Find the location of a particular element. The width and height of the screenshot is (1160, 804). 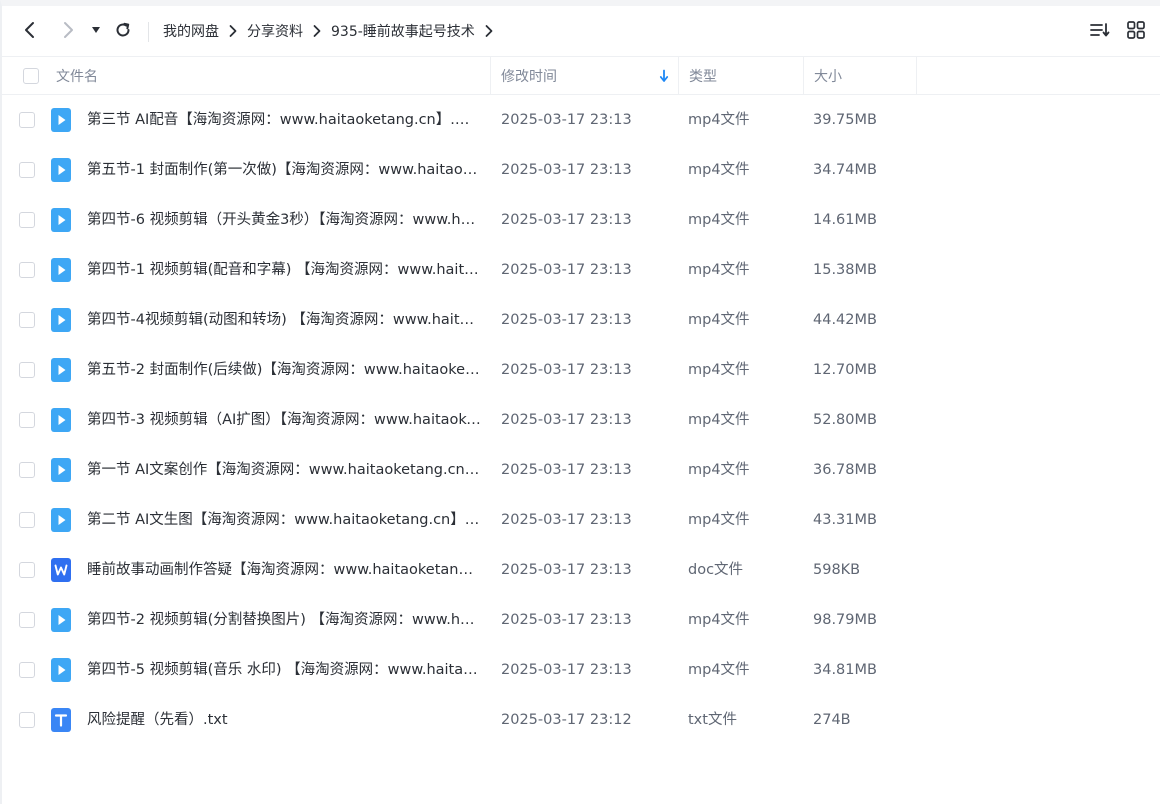

column-header-type: 类型 is located at coordinates (703, 76).